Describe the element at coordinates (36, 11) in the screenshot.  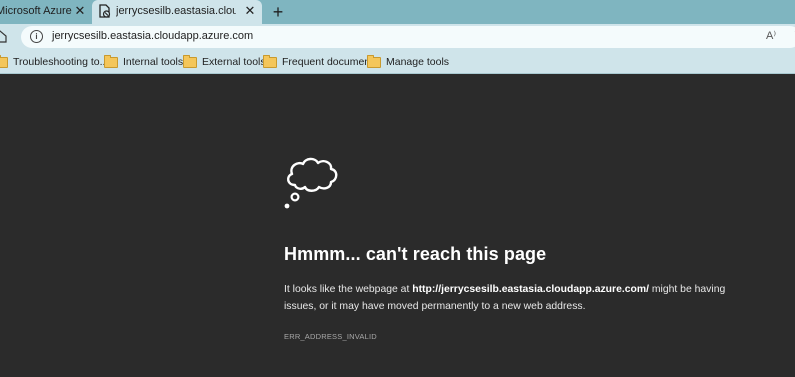
I see `tab-title: Microsoft Azure` at that location.